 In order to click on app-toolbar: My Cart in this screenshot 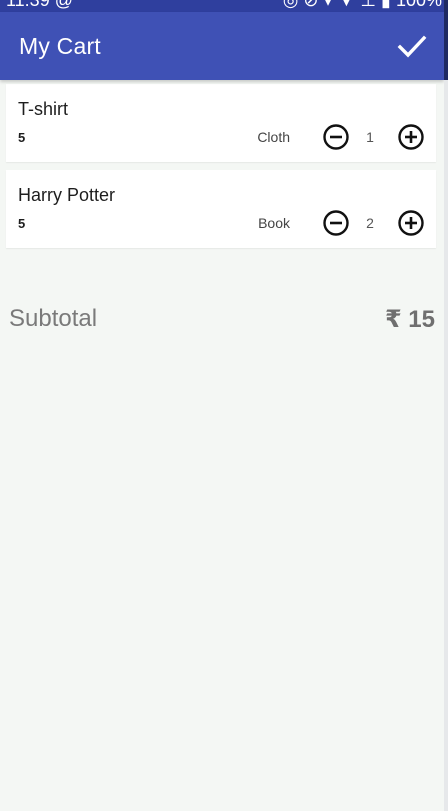, I will do `click(222, 46)`.